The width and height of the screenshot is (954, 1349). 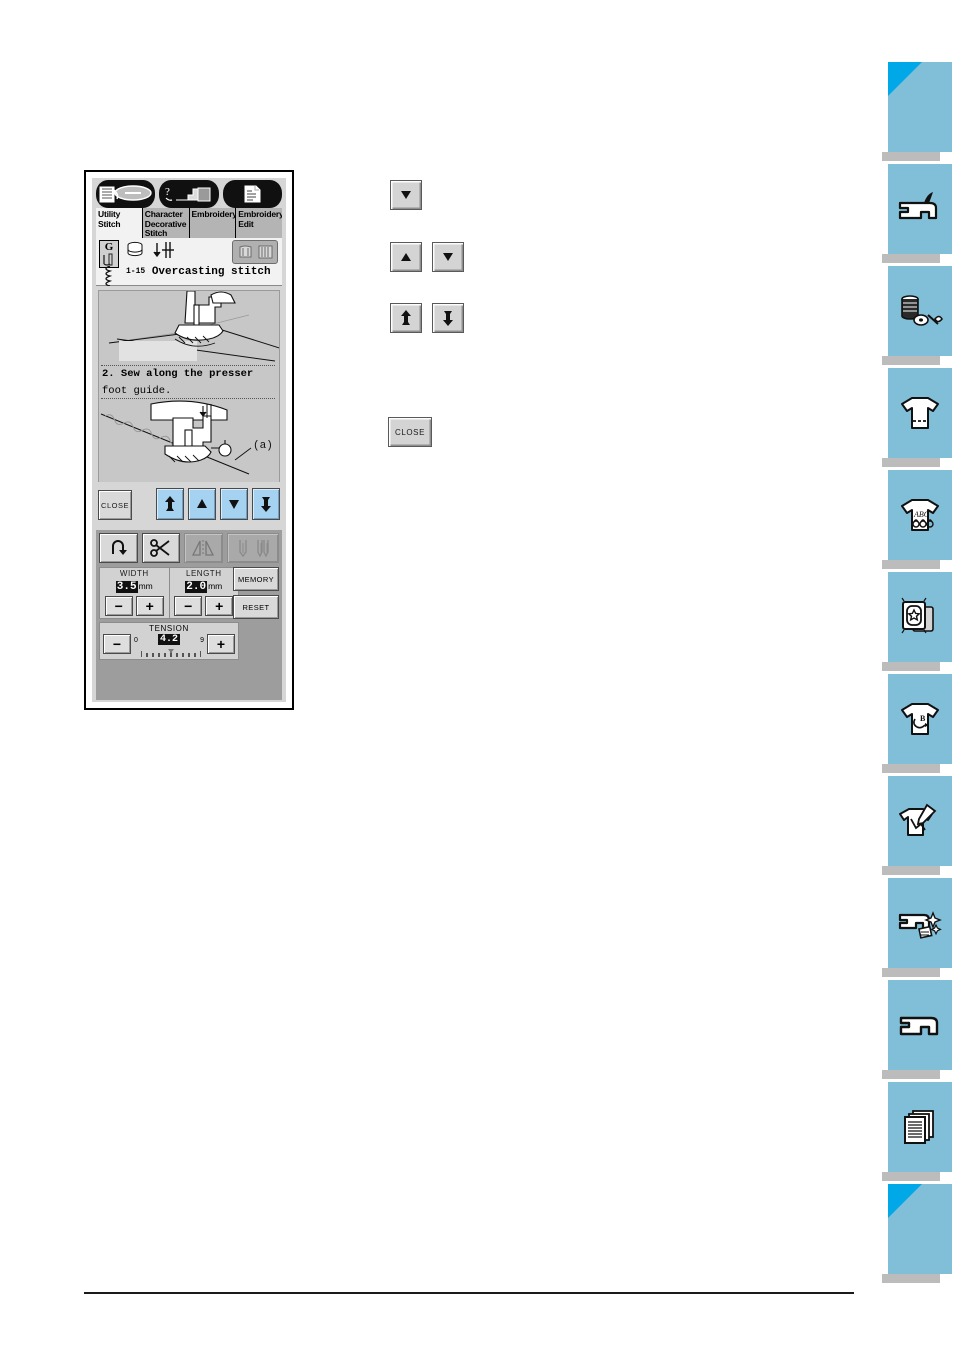 I want to click on tension-scale-min: 0, so click(x=136, y=640).